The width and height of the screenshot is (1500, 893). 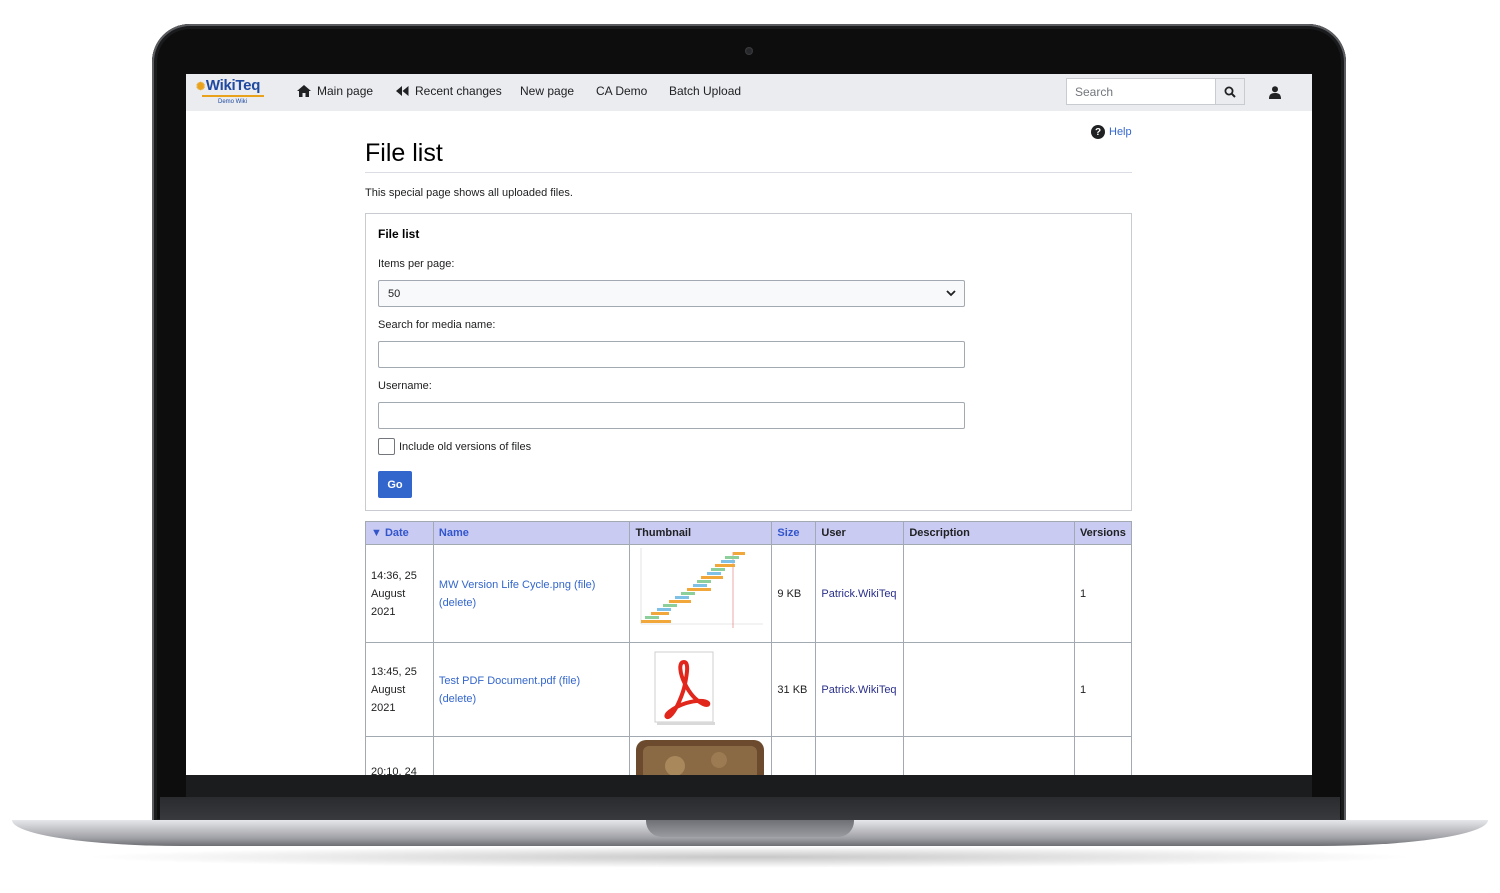 I want to click on media-name-input, so click(x=671, y=354).